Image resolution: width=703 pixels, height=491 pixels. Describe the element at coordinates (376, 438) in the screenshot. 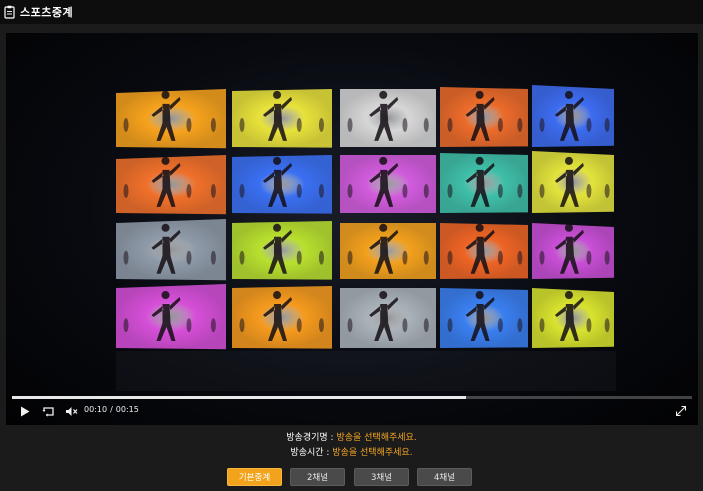

I see `game-name-value: 방송을 선택해주세요.` at that location.